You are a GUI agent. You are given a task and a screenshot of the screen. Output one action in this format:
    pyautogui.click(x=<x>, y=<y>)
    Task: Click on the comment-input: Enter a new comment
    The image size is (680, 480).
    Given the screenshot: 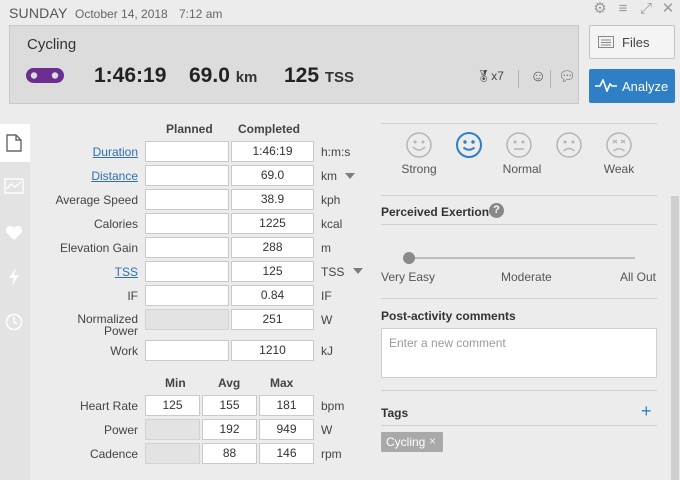 What is the action you would take?
    pyautogui.click(x=519, y=353)
    